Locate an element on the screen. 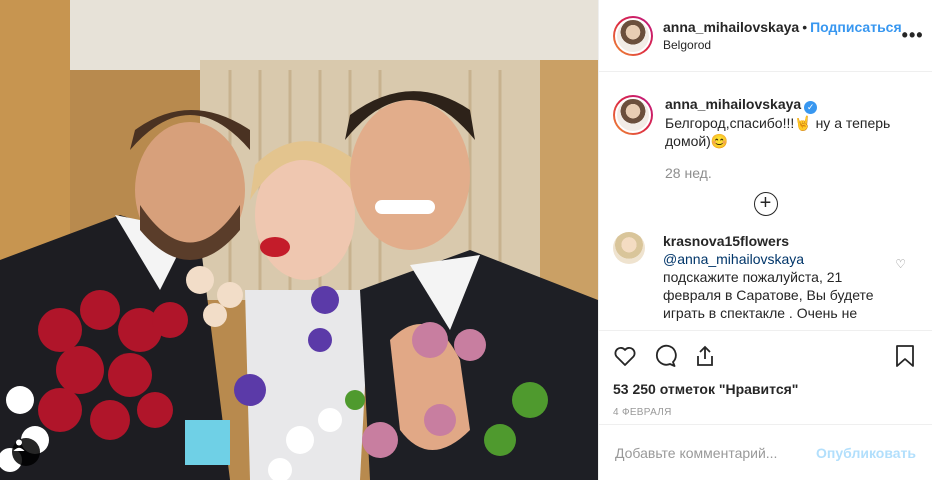 The width and height of the screenshot is (932, 480). comment-like-heart-icon: ♡ is located at coordinates (900, 264).